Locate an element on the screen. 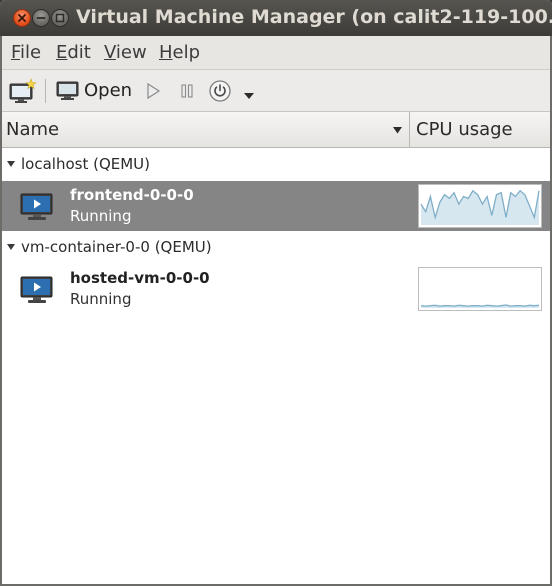 The width and height of the screenshot is (552, 586). monitor-icon is located at coordinates (67, 90).